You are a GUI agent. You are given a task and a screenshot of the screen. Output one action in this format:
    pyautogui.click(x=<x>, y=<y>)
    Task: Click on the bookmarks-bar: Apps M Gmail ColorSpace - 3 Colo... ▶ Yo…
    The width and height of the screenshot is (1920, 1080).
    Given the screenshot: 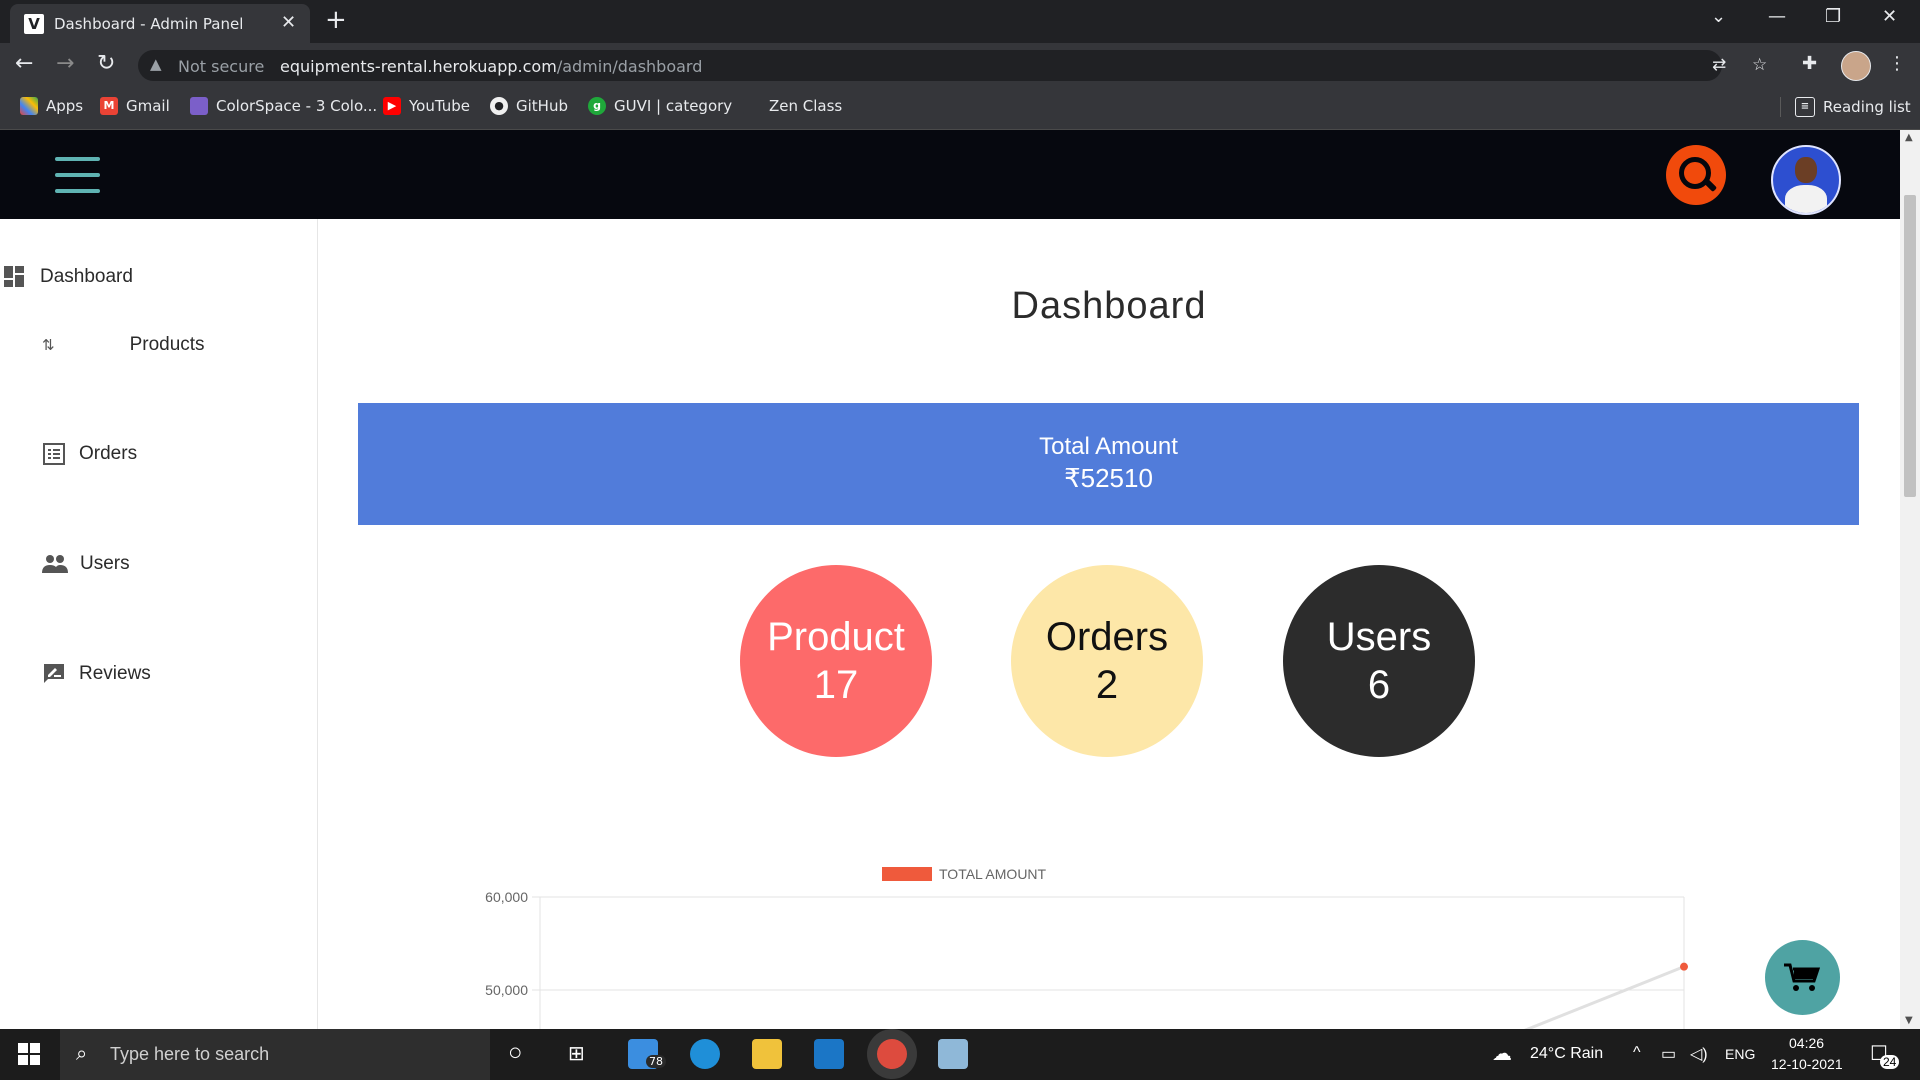 What is the action you would take?
    pyautogui.click(x=960, y=108)
    